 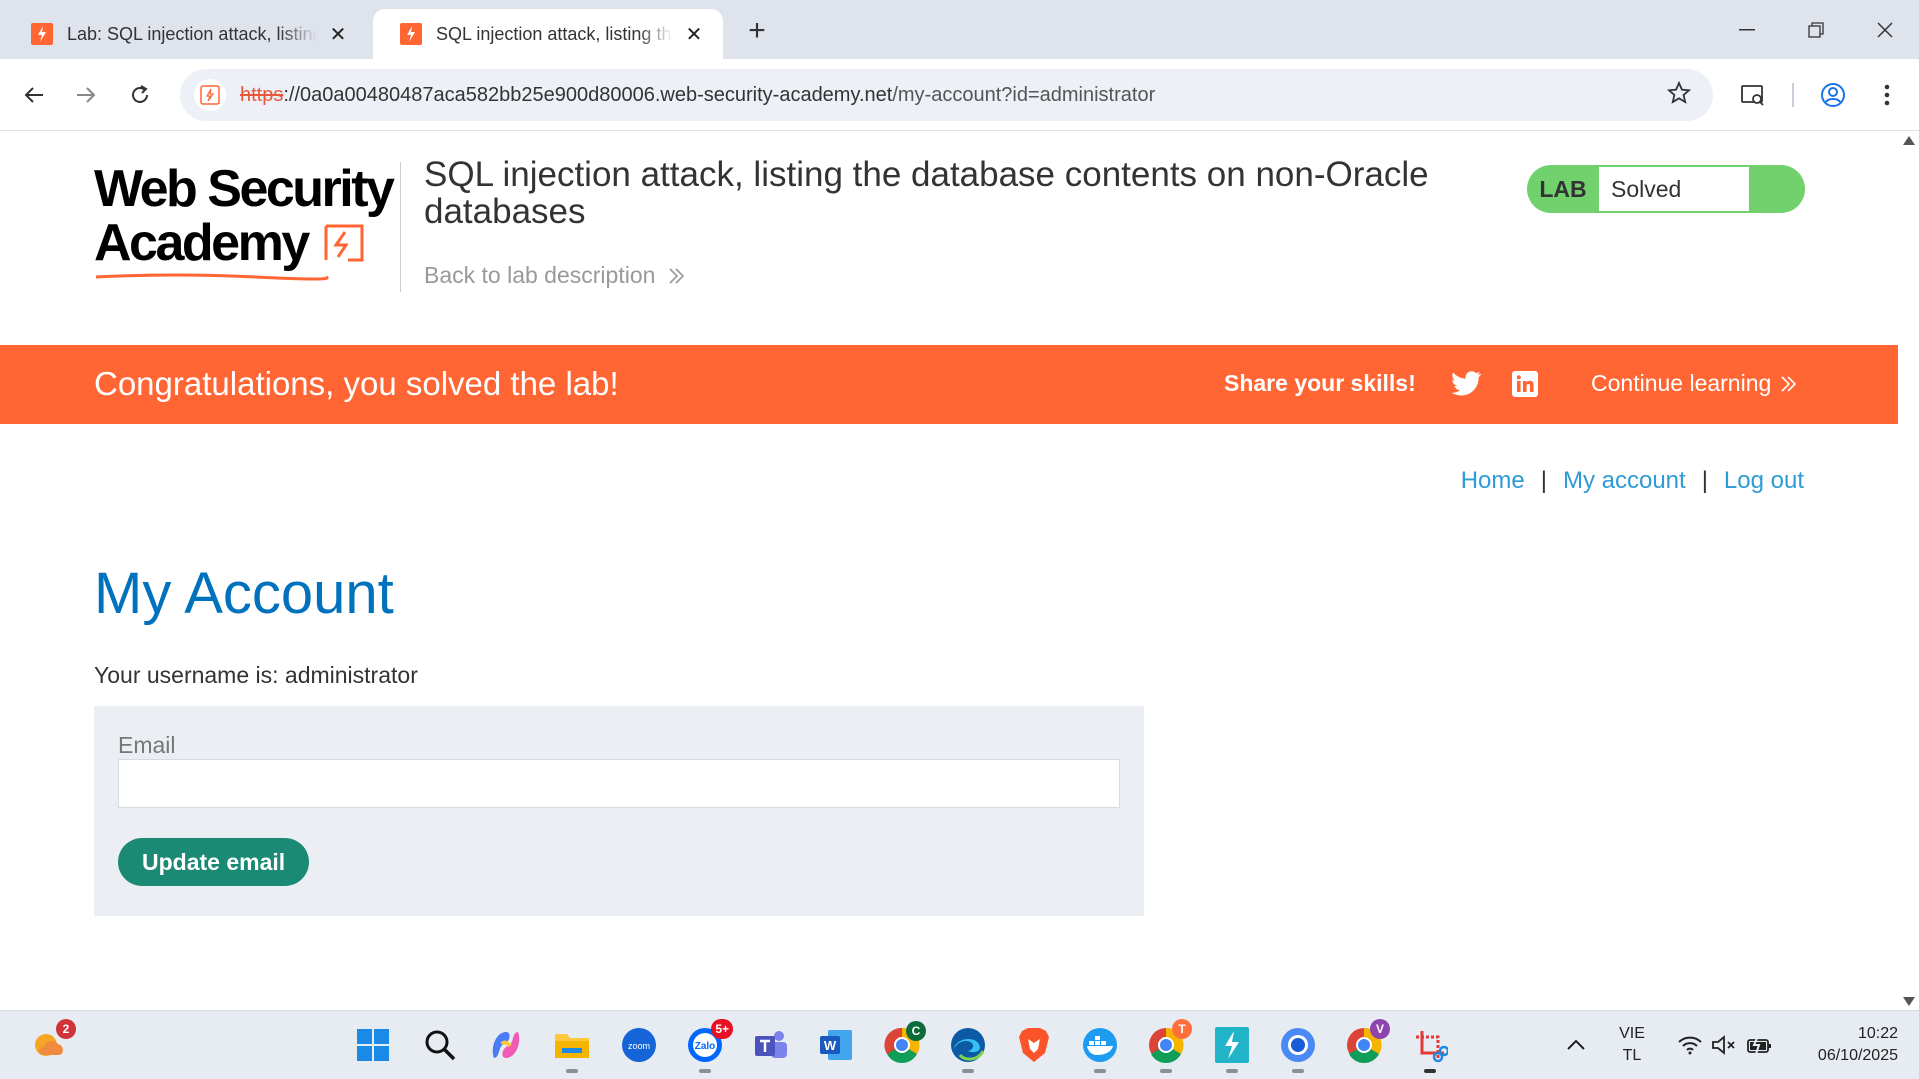 What do you see at coordinates (373, 1045) in the screenshot?
I see `start-menu-icon` at bounding box center [373, 1045].